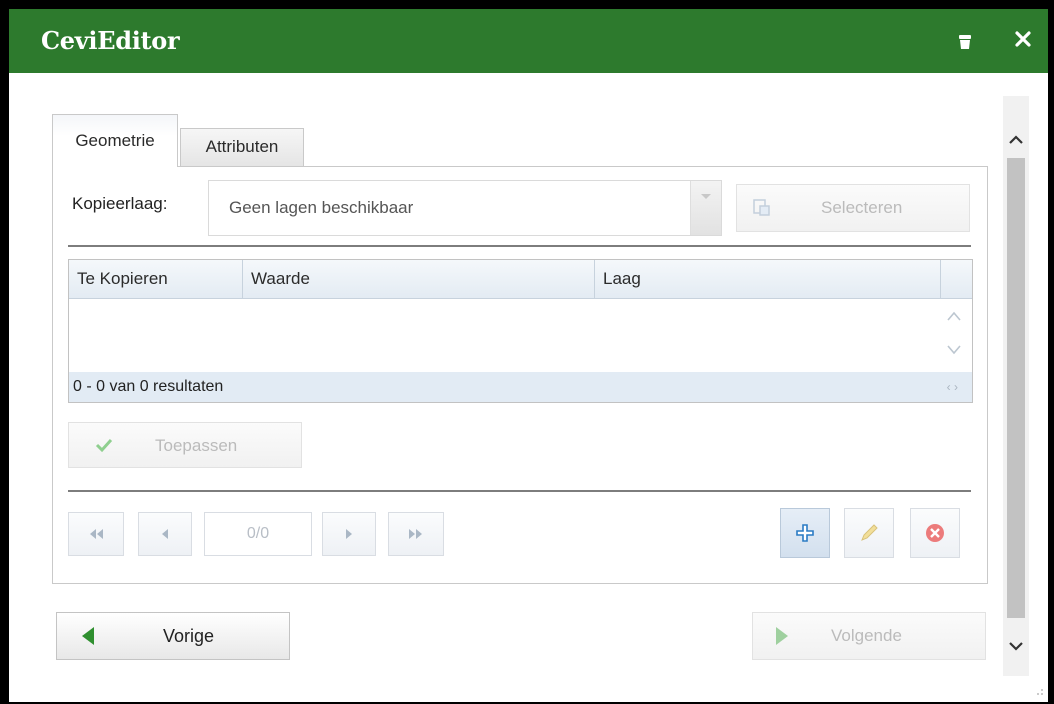  I want to click on next-button-label: Volgende, so click(866, 635).